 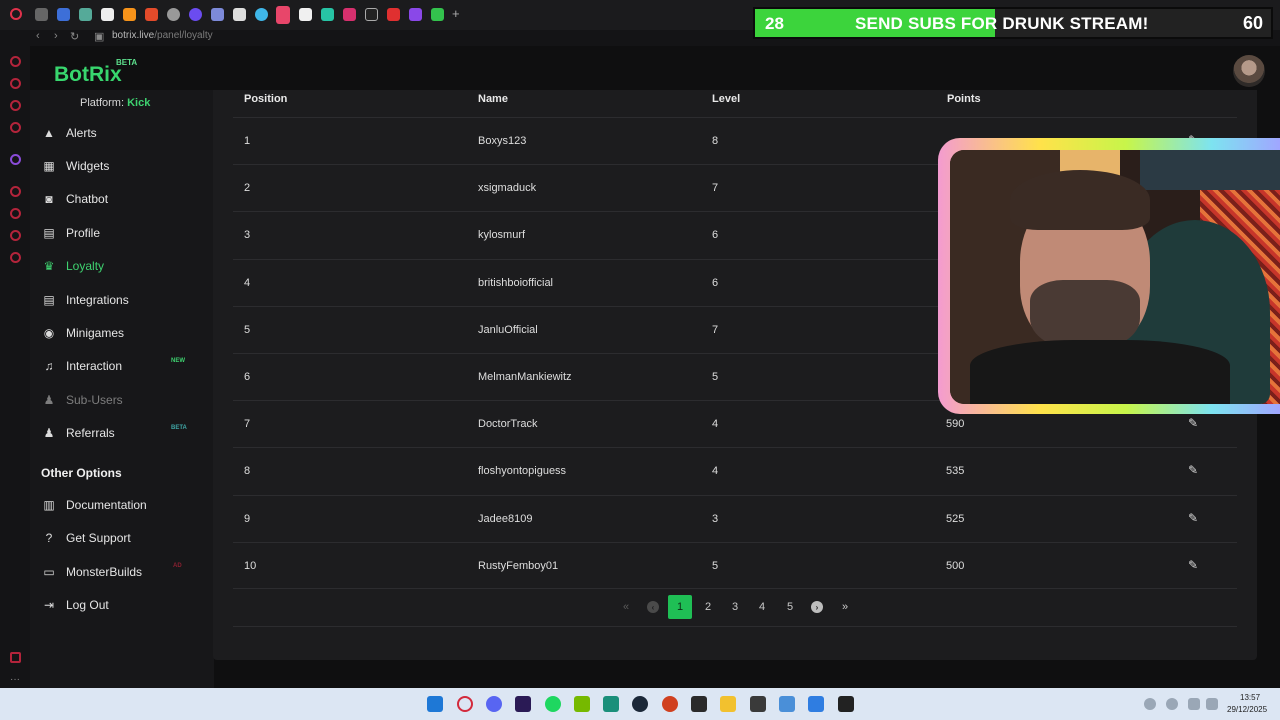 What do you see at coordinates (493, 99) in the screenshot?
I see `column-header-name: Name` at bounding box center [493, 99].